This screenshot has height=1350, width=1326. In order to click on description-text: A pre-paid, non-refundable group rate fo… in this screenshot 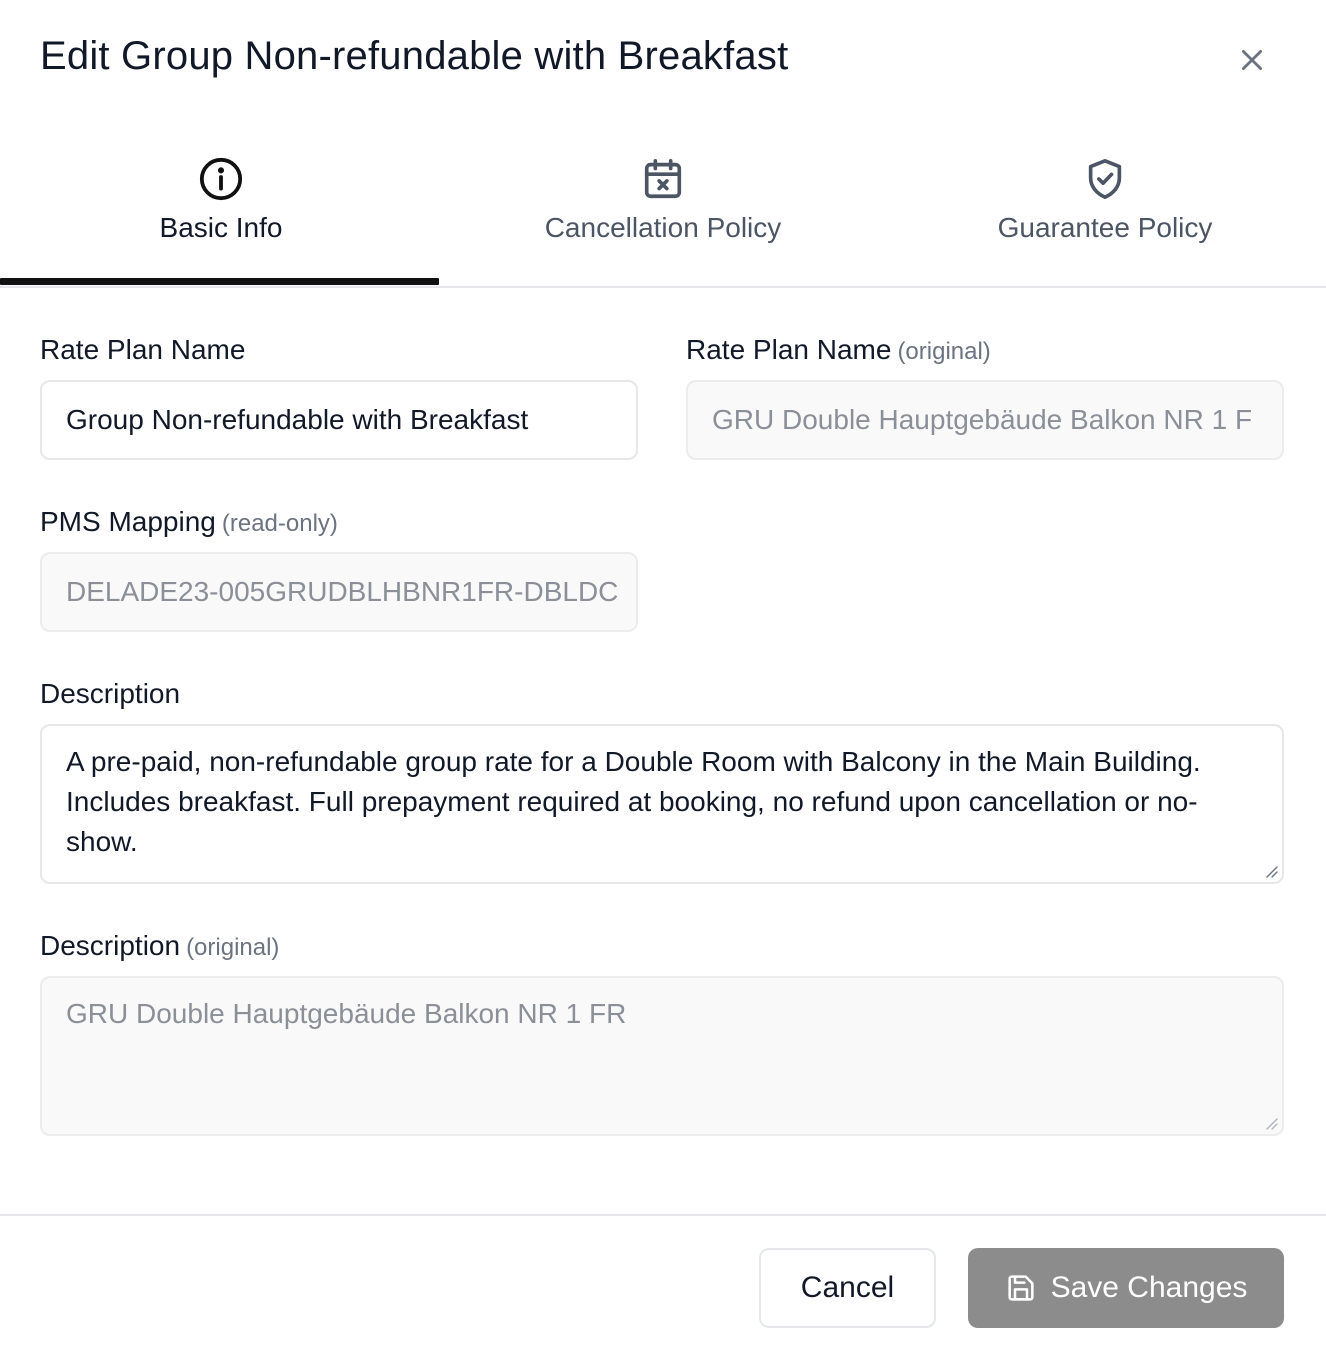, I will do `click(633, 801)`.